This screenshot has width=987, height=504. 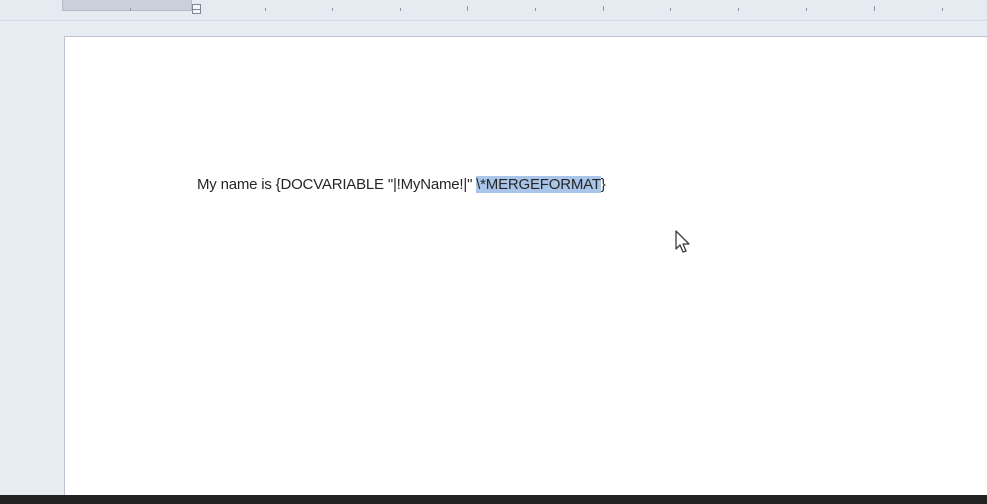 What do you see at coordinates (682, 241) in the screenshot?
I see `mouse-pointer-icon` at bounding box center [682, 241].